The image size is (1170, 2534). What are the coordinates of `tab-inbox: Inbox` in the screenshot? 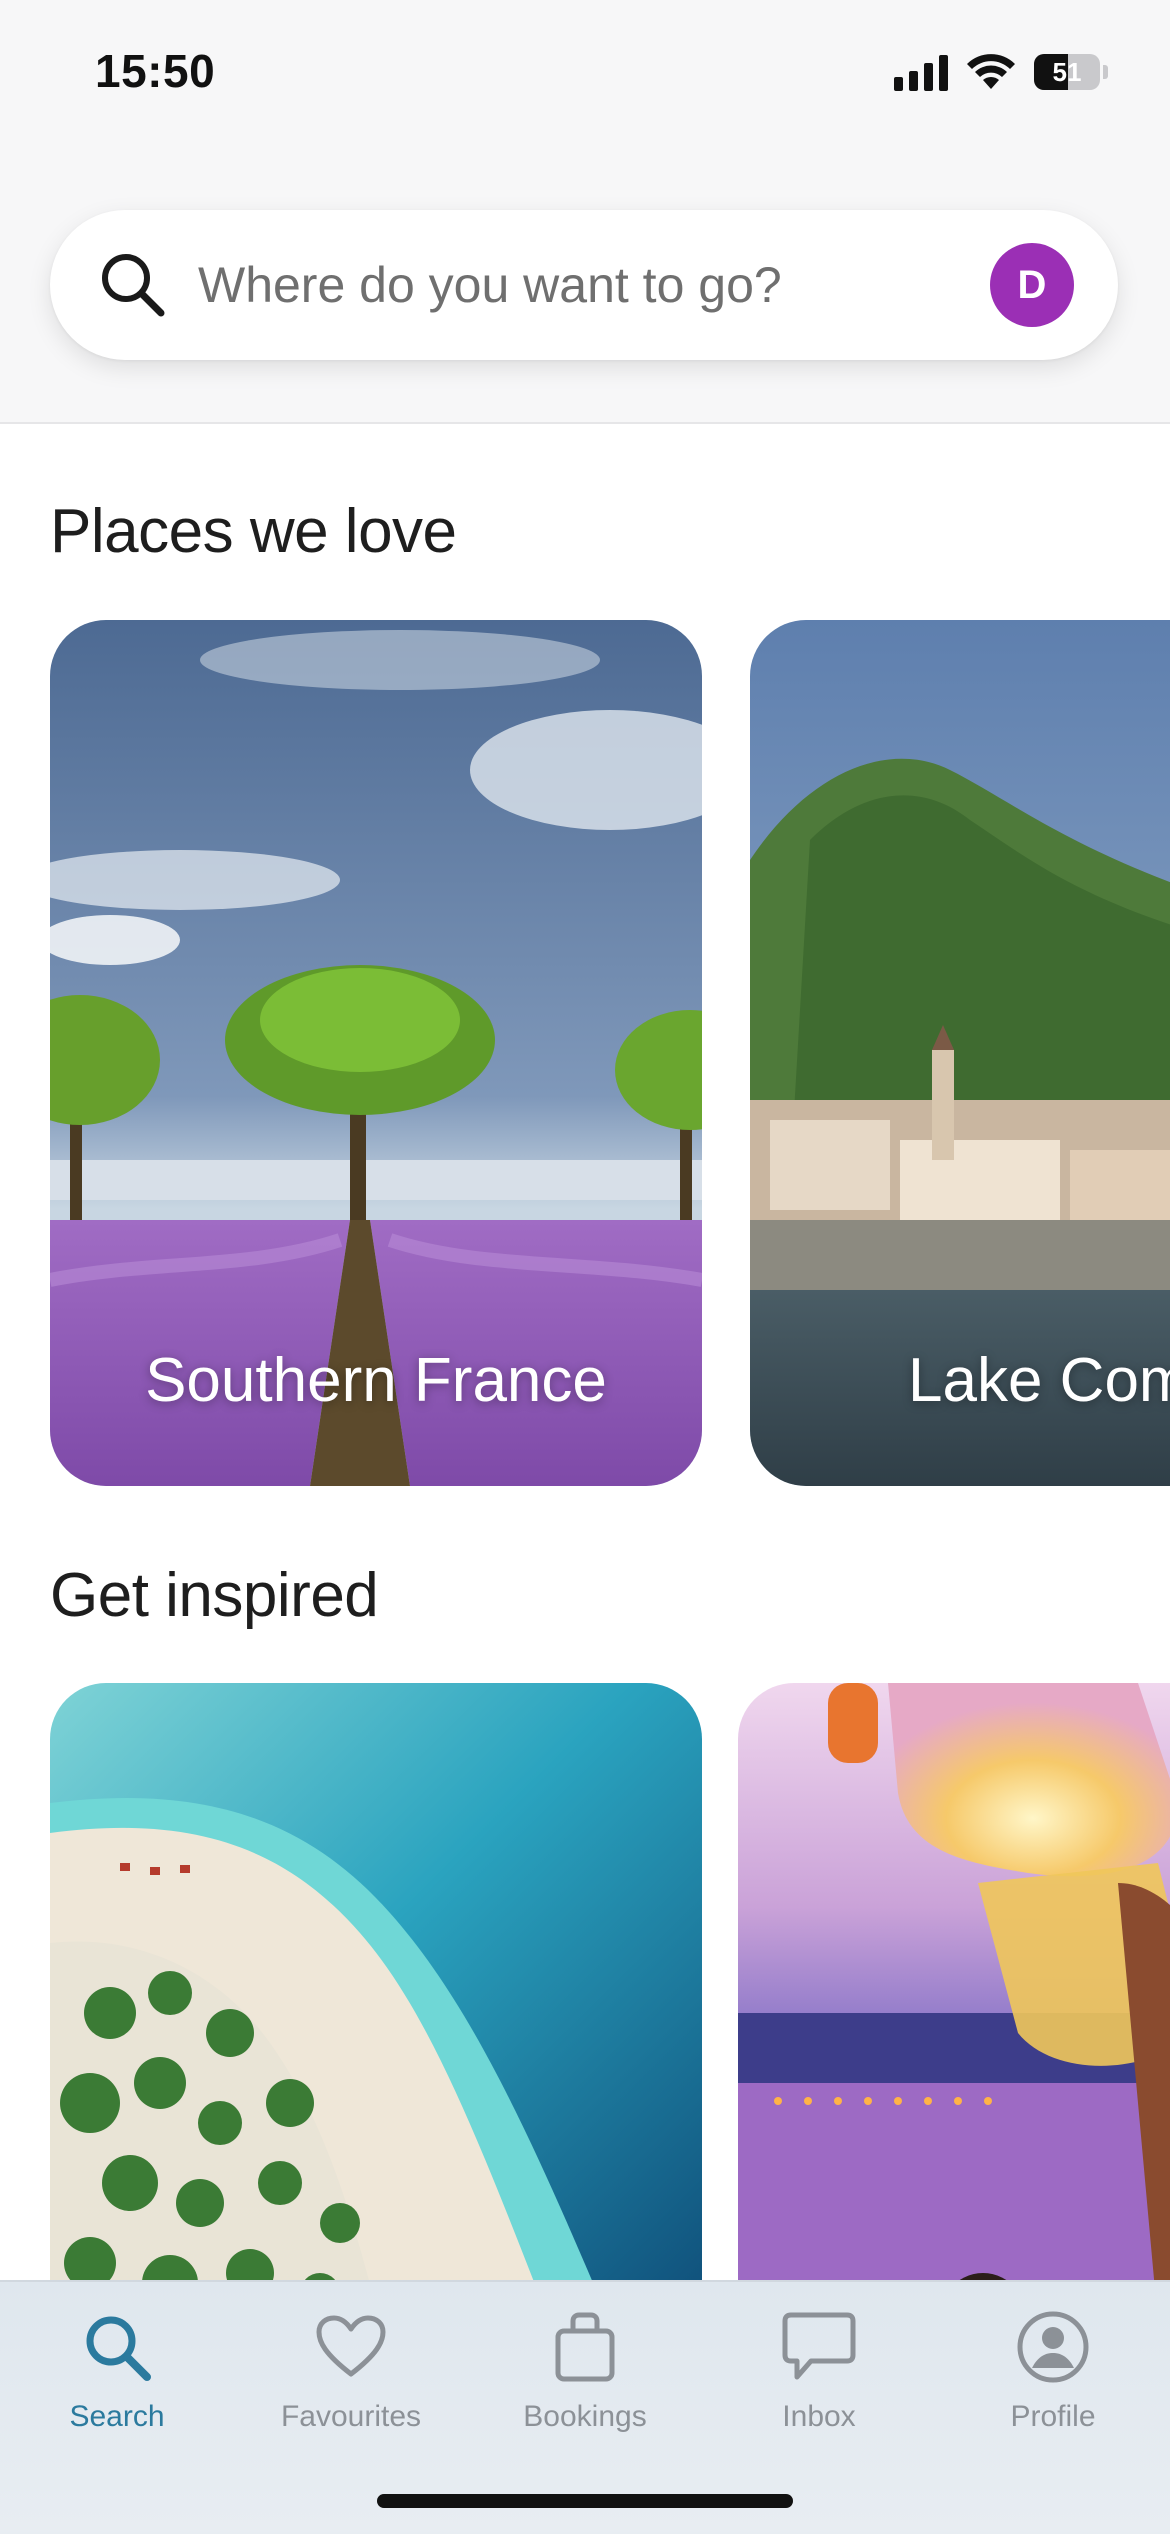 It's located at (819, 2368).